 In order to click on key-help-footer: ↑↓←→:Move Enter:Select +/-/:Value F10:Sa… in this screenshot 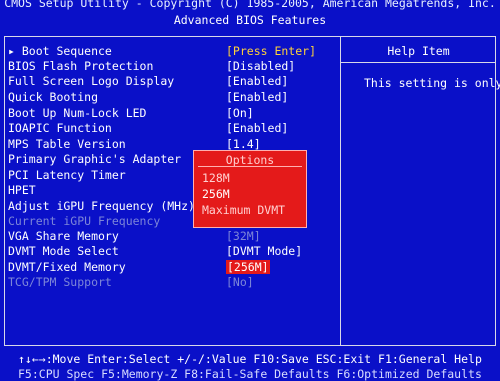, I will do `click(250, 365)`.